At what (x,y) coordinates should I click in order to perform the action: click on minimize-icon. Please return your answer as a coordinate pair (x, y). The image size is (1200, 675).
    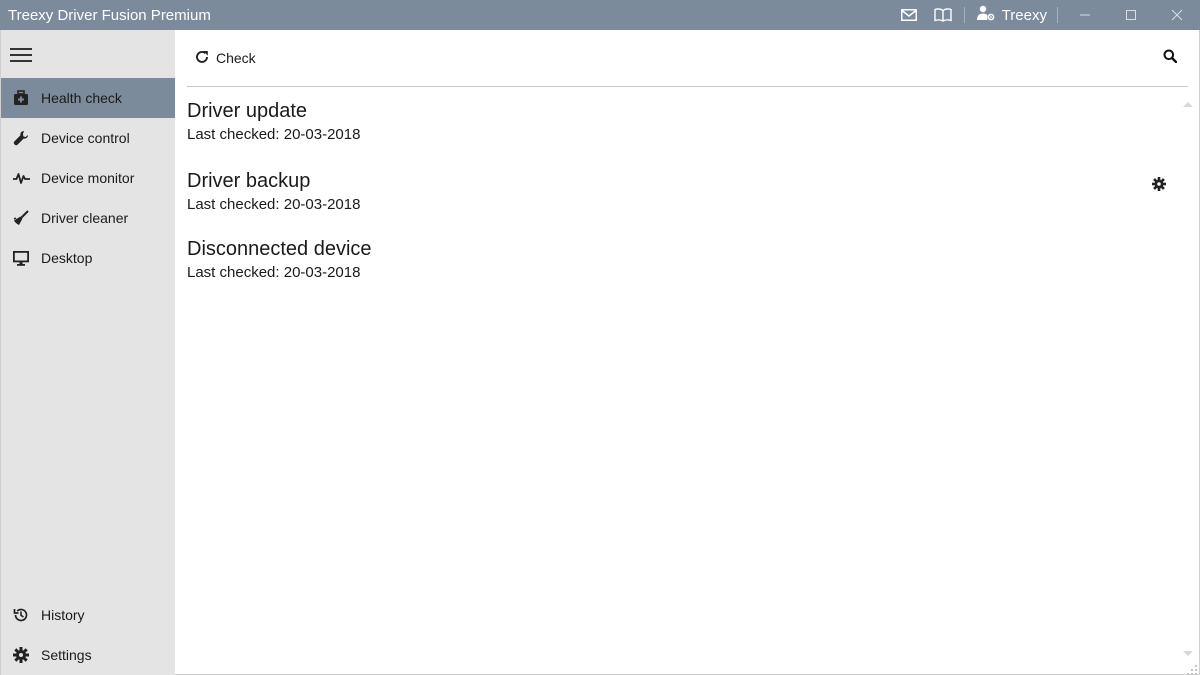
    Looking at the image, I should click on (1085, 15).